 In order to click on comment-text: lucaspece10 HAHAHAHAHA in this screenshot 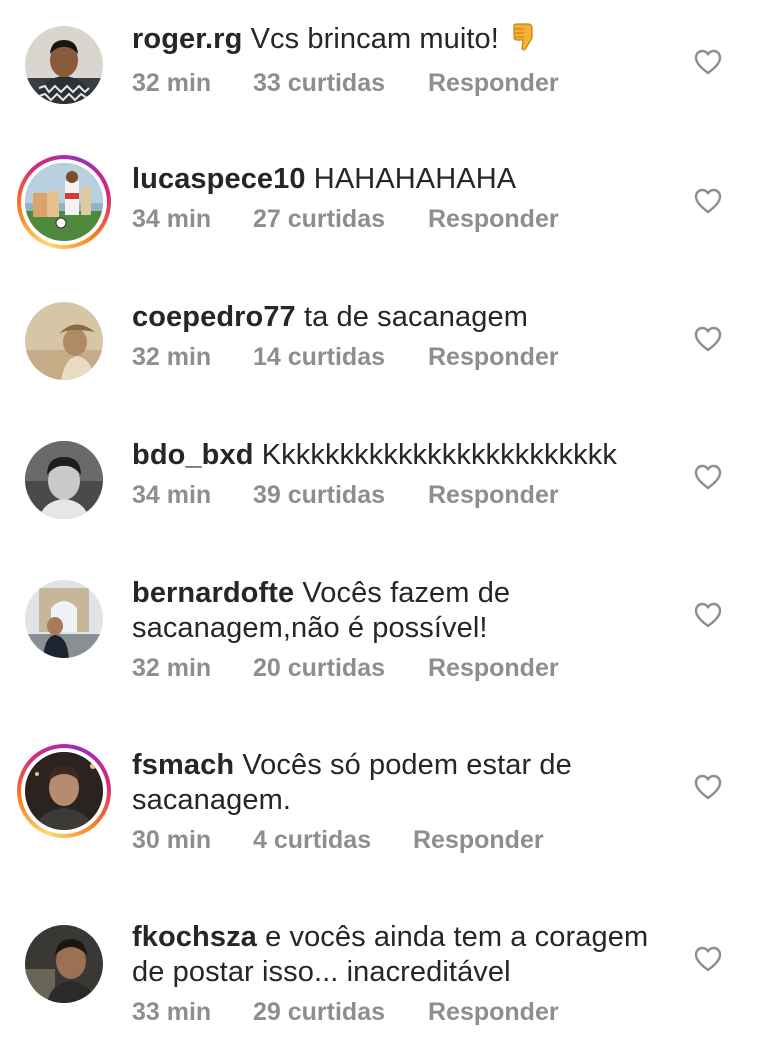, I will do `click(402, 179)`.